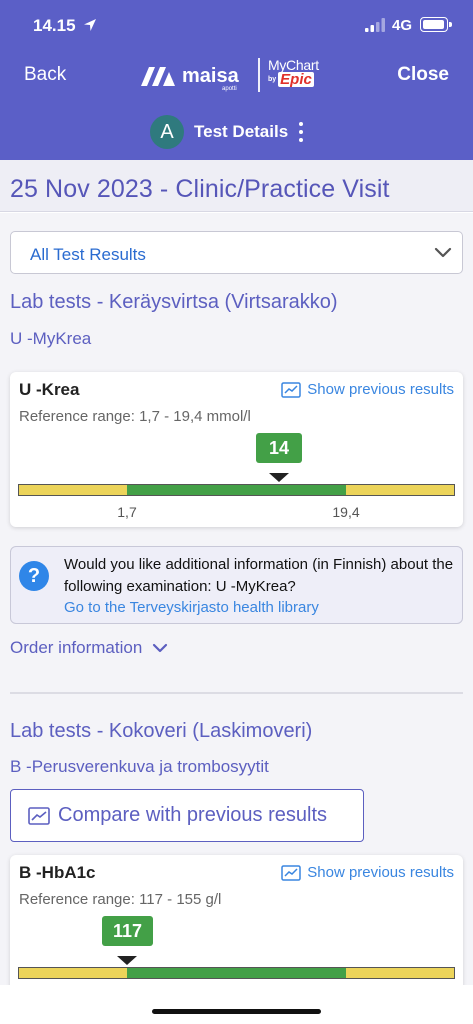 The height and width of the screenshot is (1024, 473). I want to click on result-value-badge: 14, so click(279, 448).